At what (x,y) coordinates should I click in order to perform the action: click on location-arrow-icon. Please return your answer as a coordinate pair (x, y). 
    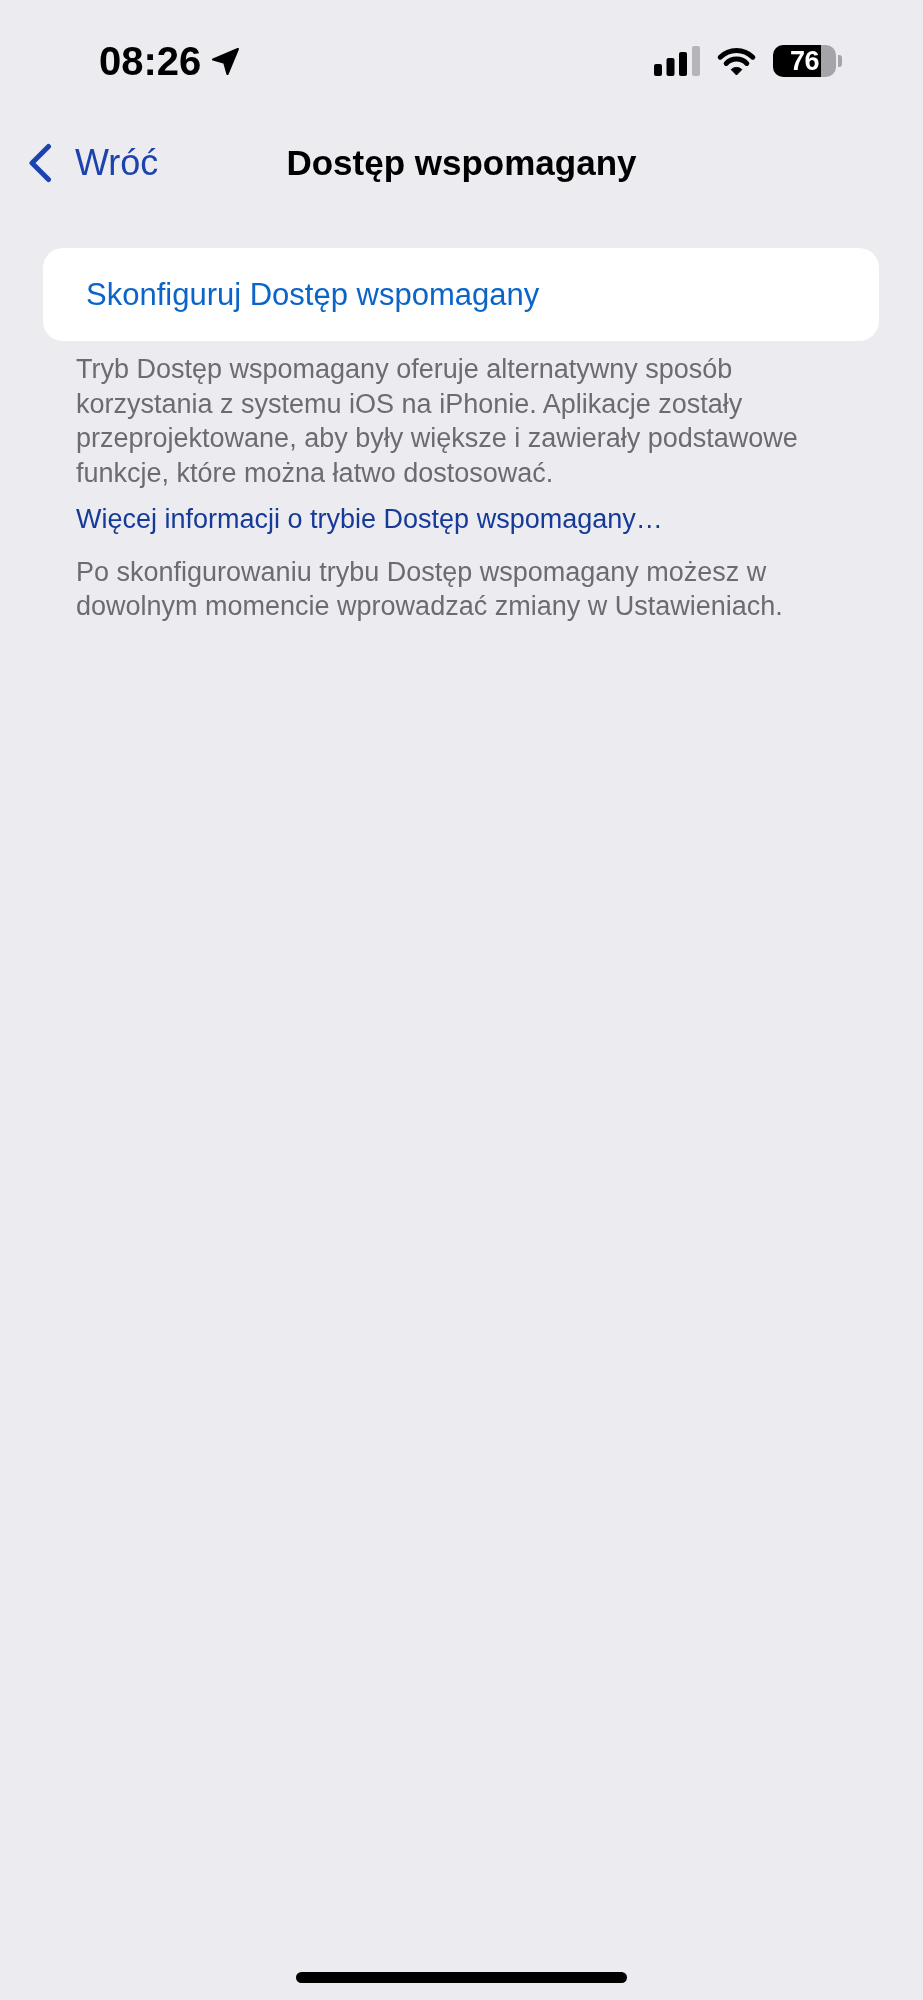
    Looking at the image, I should click on (226, 61).